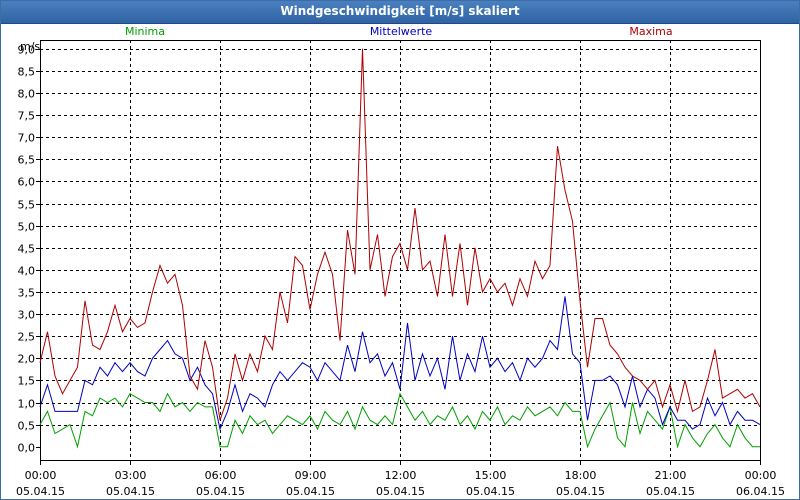  Describe the element at coordinates (27, 359) in the screenshot. I see `y-tick-label: 2,0` at that location.